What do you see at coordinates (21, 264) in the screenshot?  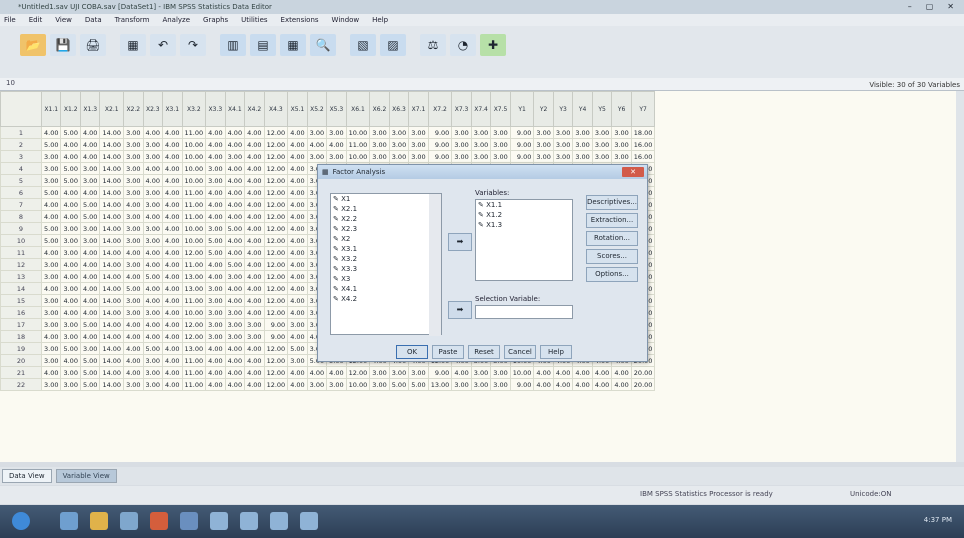 I see `row-number: 12` at bounding box center [21, 264].